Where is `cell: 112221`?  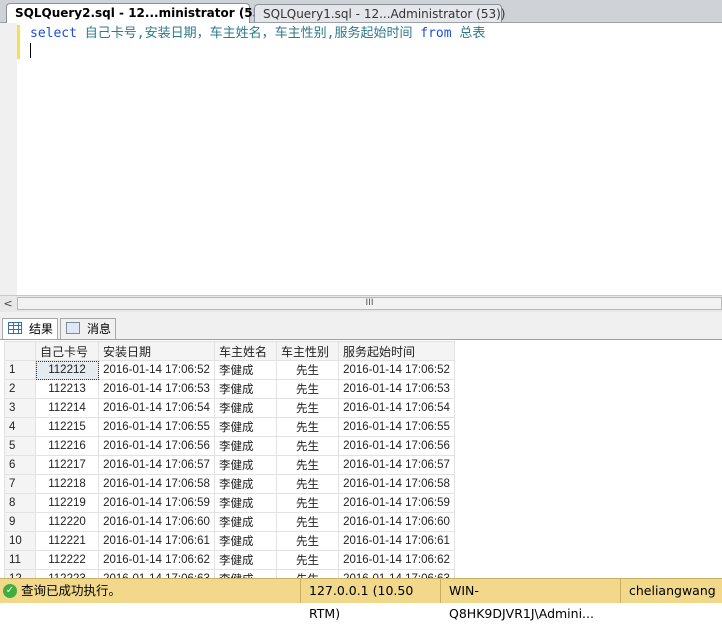
cell: 112221 is located at coordinates (67, 541).